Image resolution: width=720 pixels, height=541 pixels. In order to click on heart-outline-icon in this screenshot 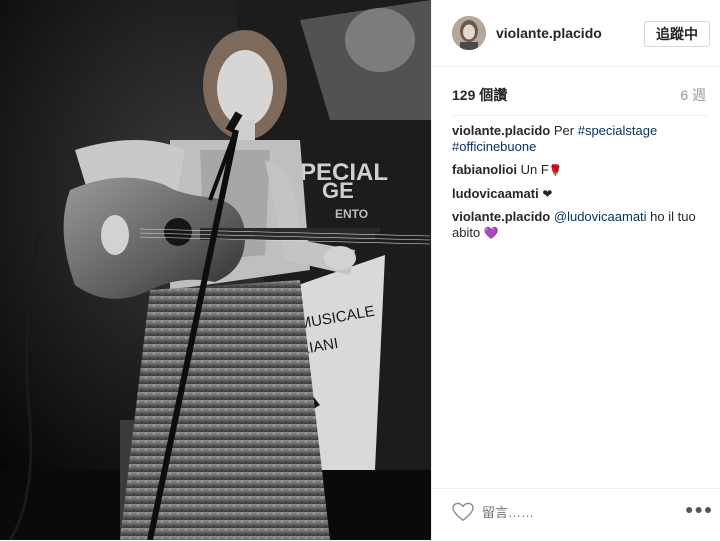, I will do `click(463, 512)`.